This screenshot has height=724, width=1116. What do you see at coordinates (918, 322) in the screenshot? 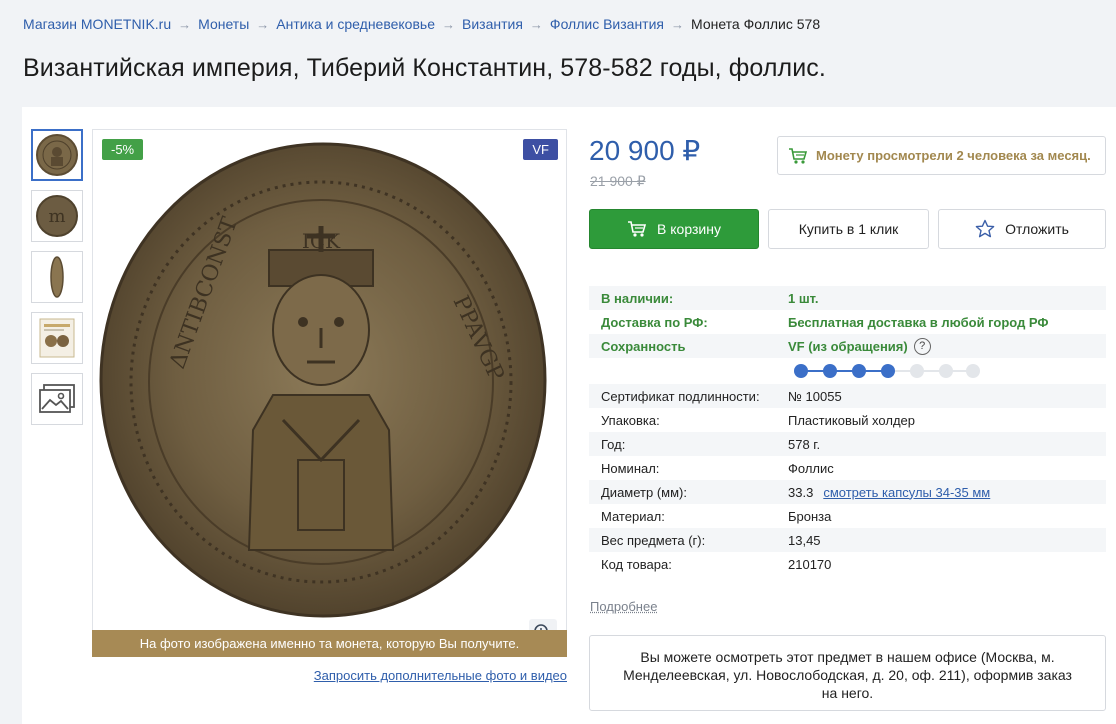
I see `spec-value: Бесплатная доставка в любой город РФ` at bounding box center [918, 322].